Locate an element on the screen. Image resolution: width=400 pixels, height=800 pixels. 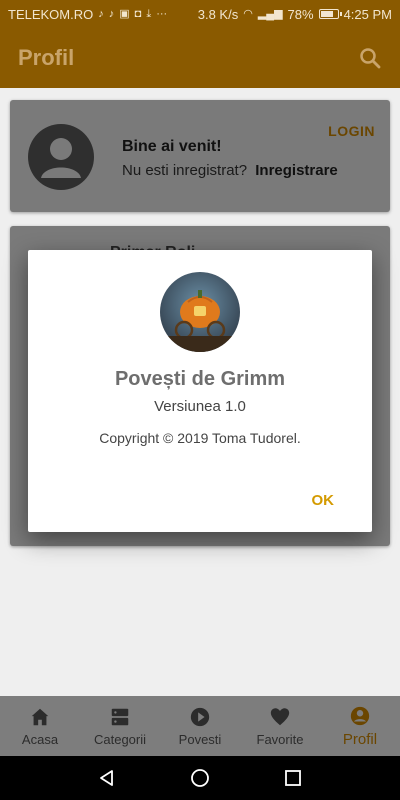
signal-icon: ▂▄▆ is located at coordinates (270, 13).